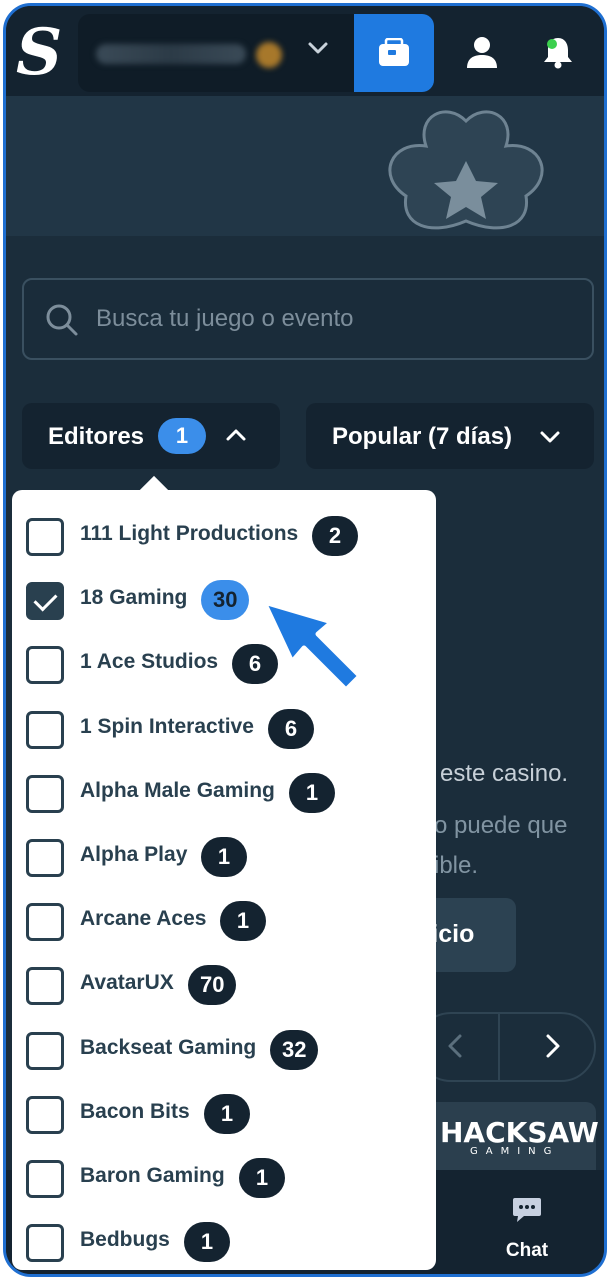 The width and height of the screenshot is (610, 1280). I want to click on editor-option: 18 Gaming 30, so click(224, 600).